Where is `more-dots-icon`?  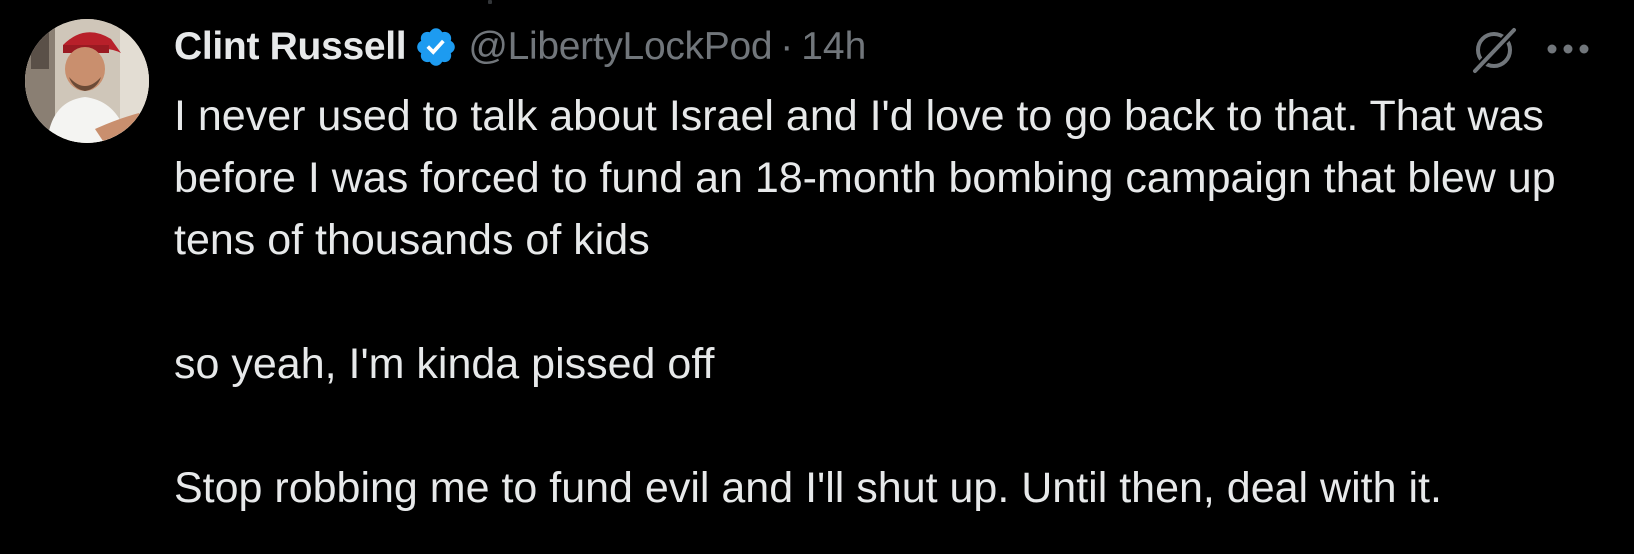
more-dots-icon is located at coordinates (1568, 49).